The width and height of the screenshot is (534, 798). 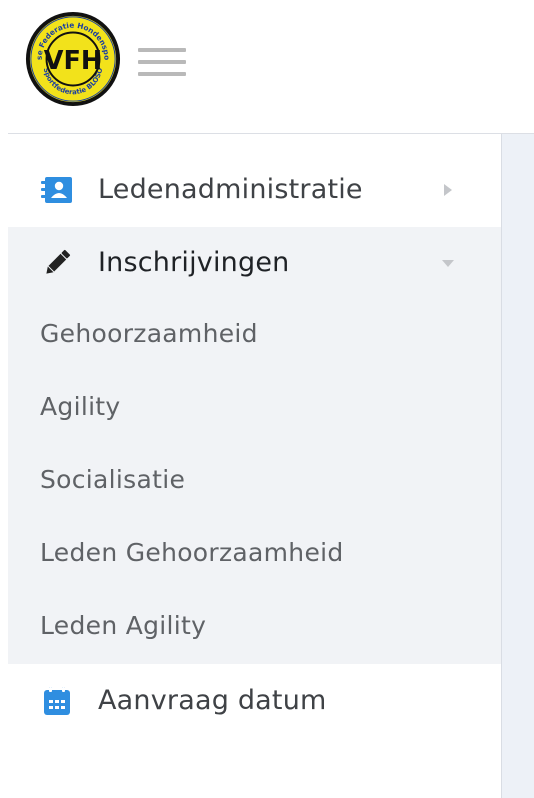 I want to click on pencil-icon, so click(x=57, y=263).